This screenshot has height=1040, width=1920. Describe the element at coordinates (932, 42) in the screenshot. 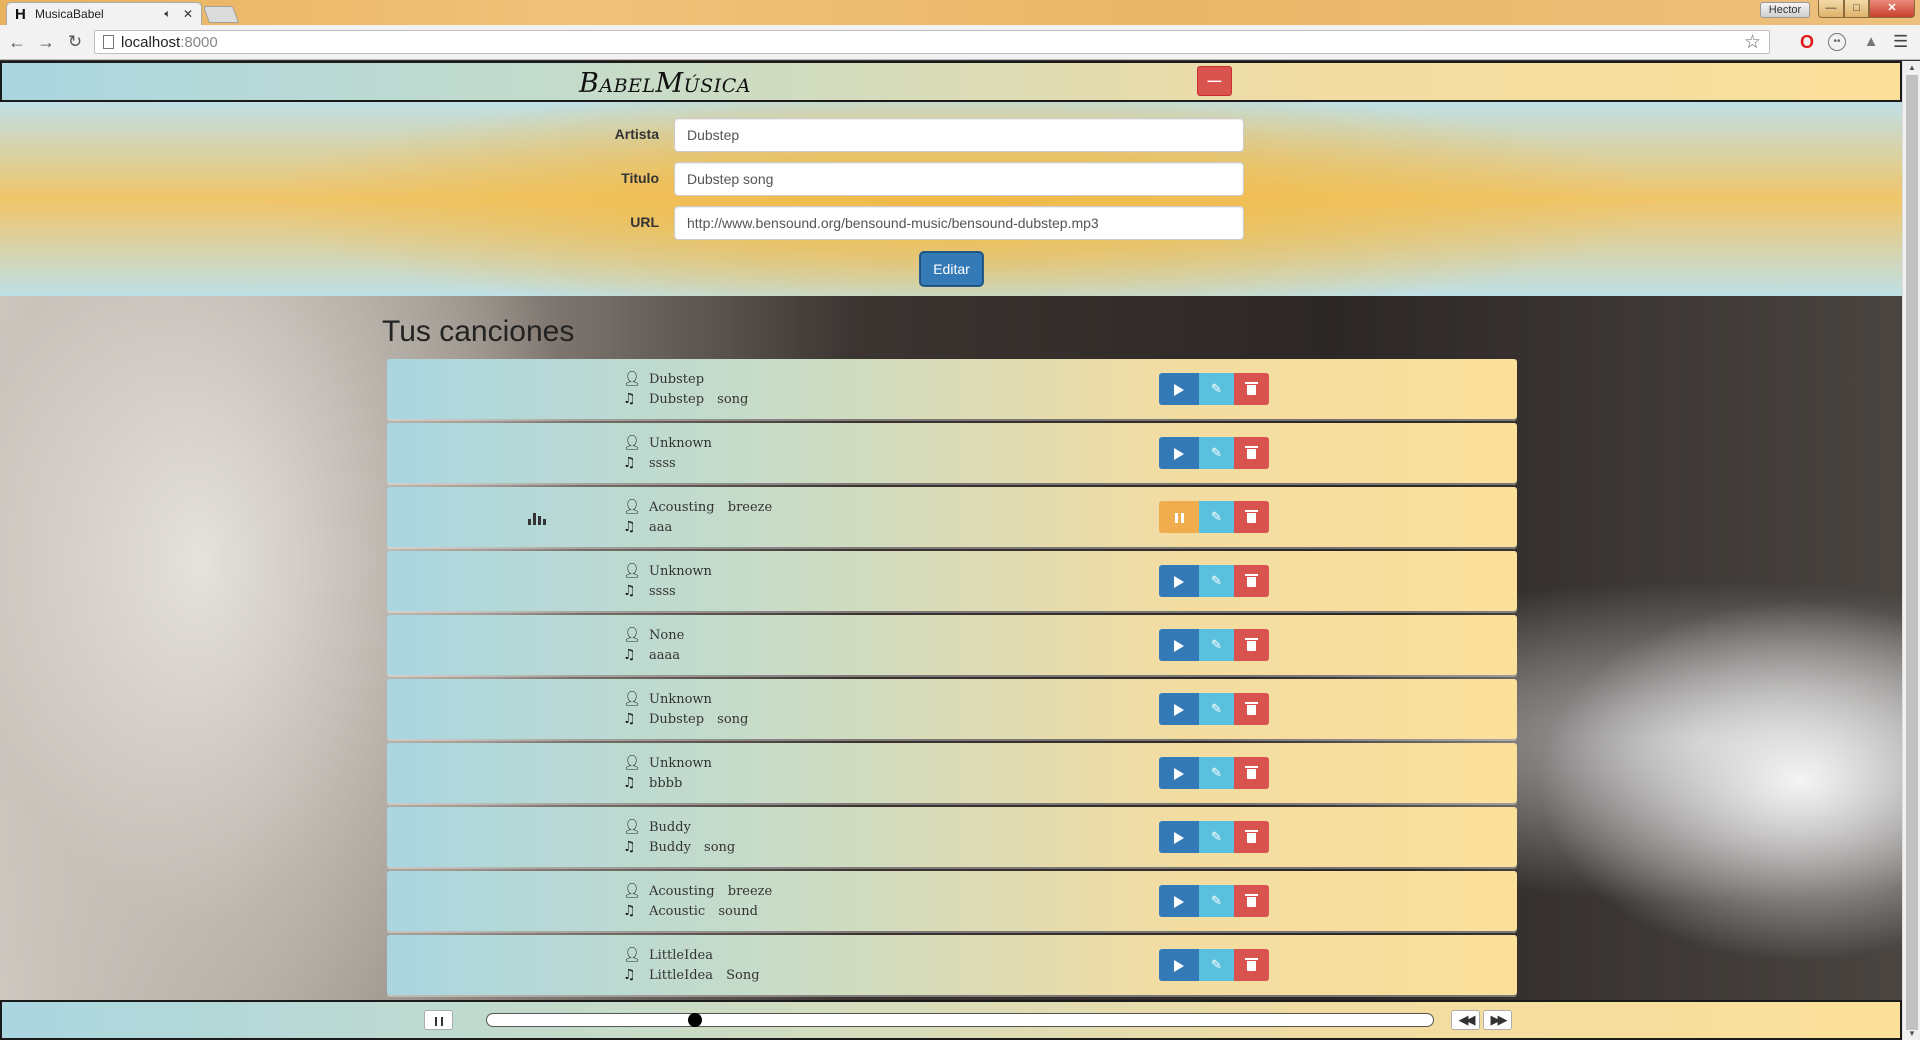

I see `address-bar: localhost:8000 ☆` at that location.